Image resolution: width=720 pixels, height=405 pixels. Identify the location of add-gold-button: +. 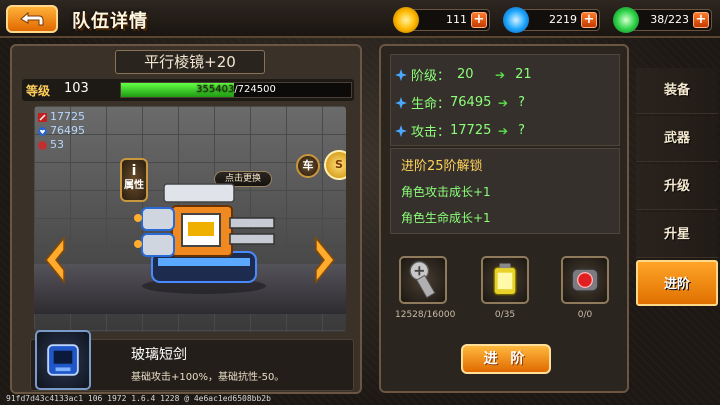
(479, 20).